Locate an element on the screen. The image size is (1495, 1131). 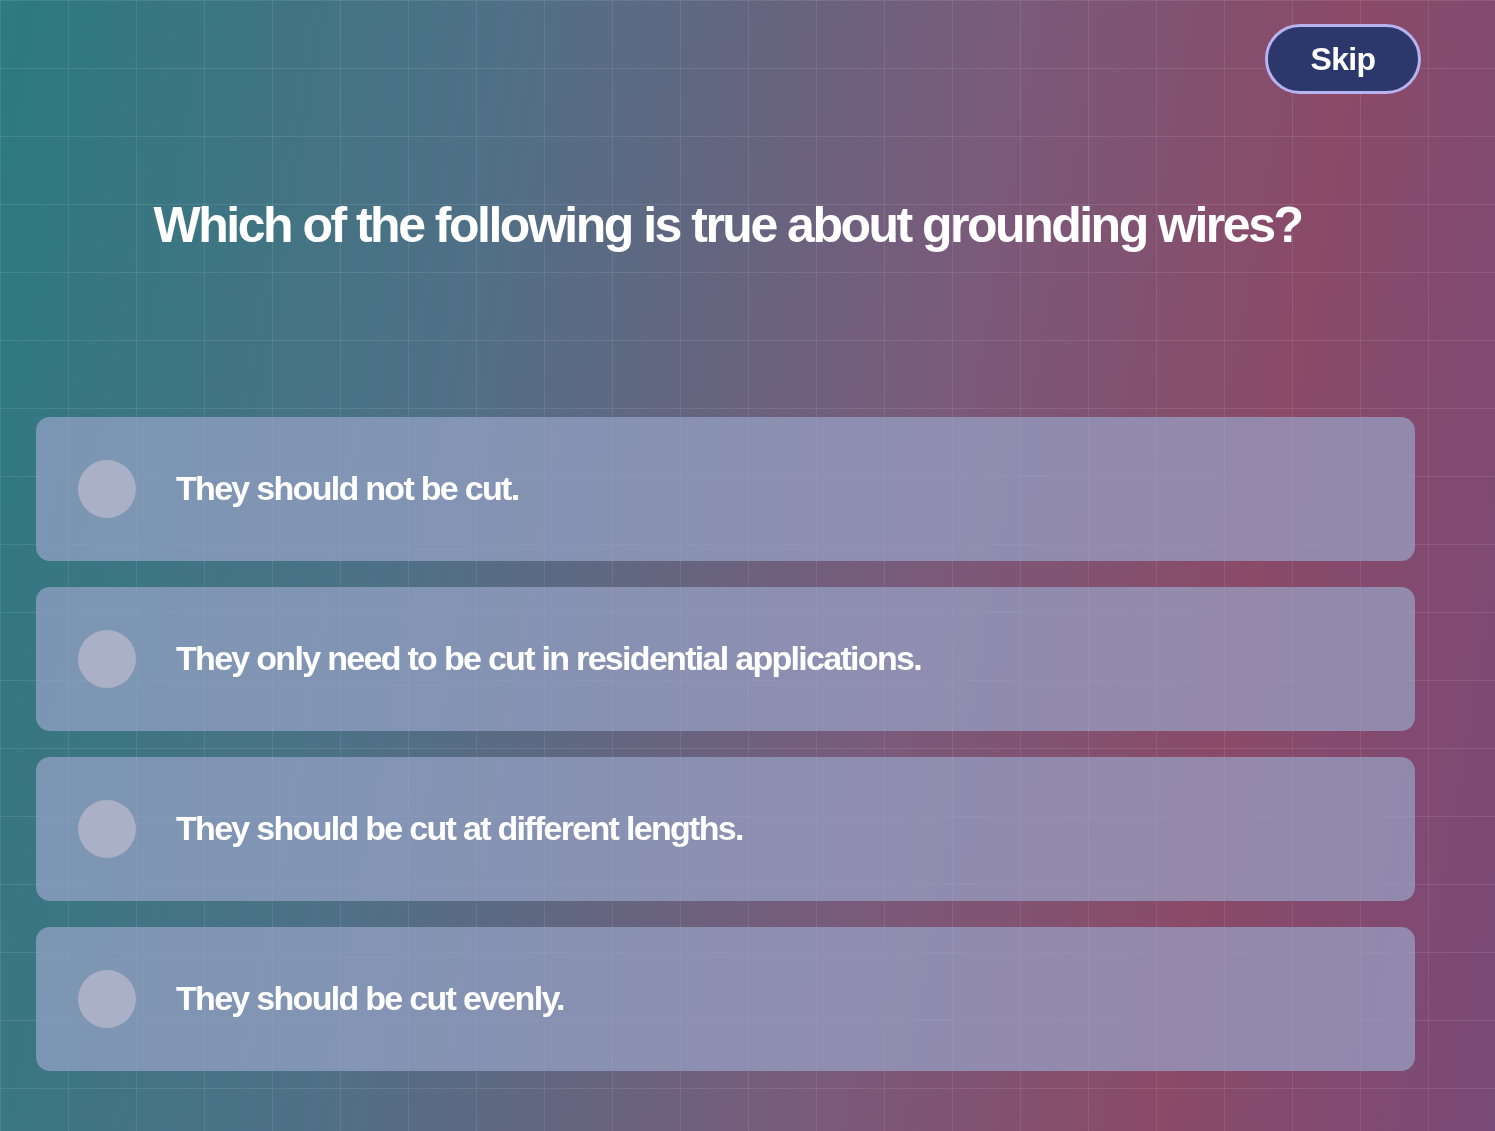
option-text: They should be cut at different lengths. is located at coordinates (459, 828).